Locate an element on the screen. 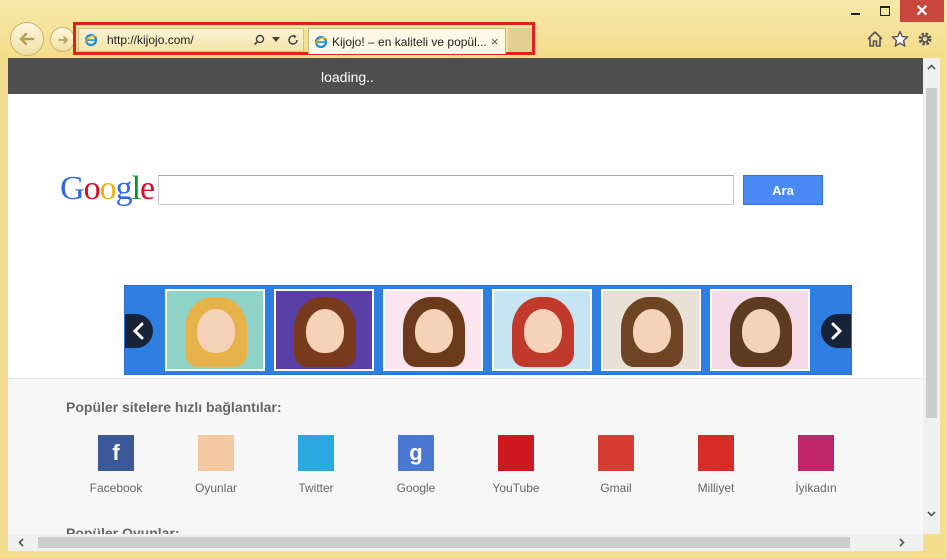  google-logo-letter: e is located at coordinates (147, 188).